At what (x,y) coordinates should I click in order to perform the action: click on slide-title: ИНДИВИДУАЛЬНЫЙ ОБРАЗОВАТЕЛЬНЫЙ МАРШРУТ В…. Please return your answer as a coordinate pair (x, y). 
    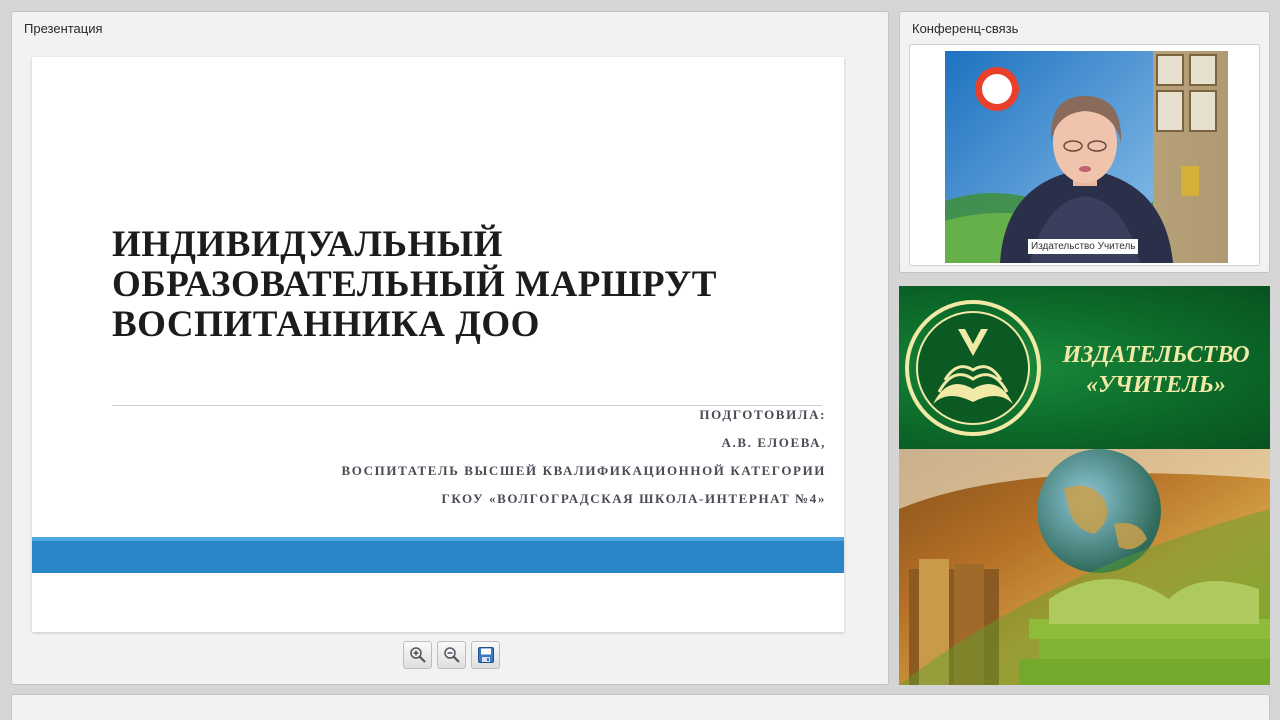
    Looking at the image, I should click on (462, 285).